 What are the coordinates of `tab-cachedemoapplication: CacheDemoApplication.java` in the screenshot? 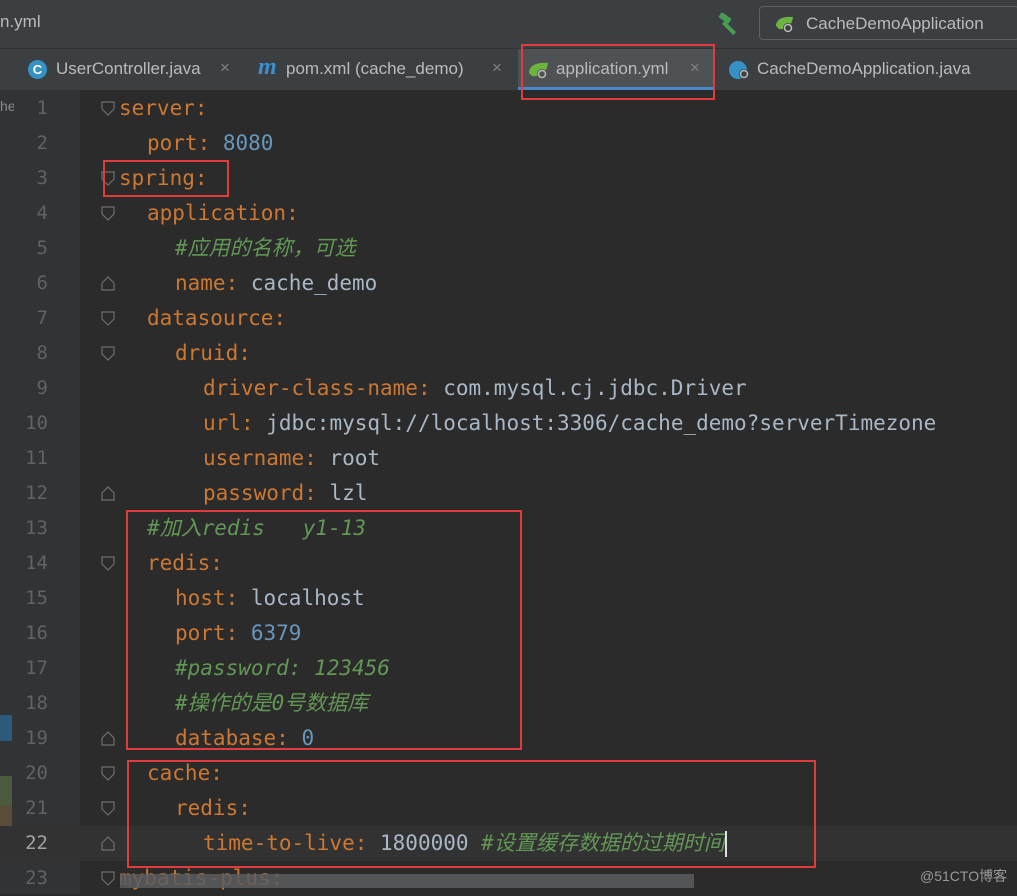 It's located at (867, 69).